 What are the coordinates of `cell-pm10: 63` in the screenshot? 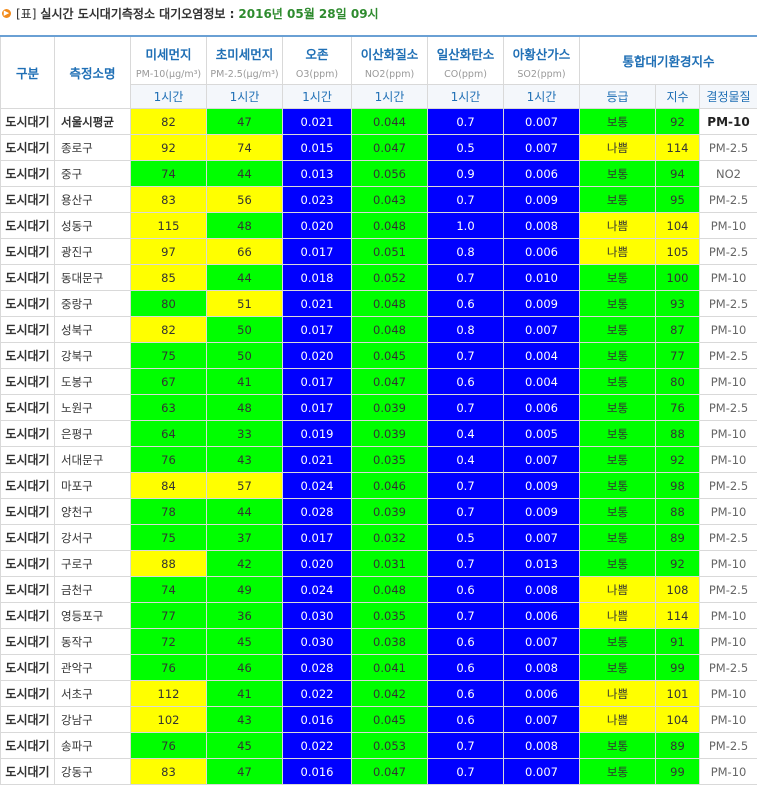 It's located at (168, 407).